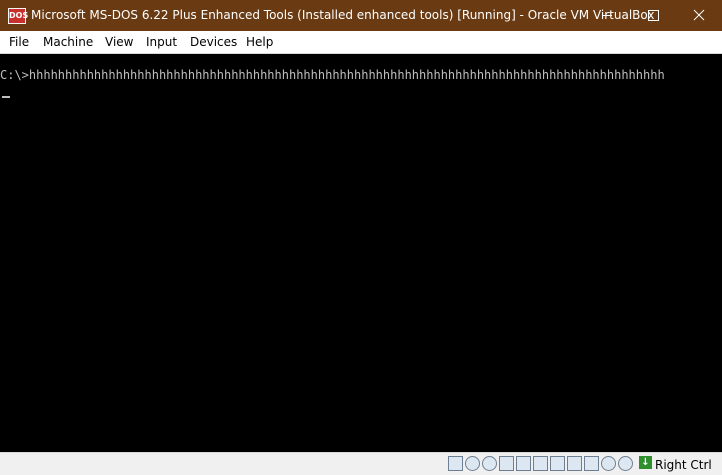  Describe the element at coordinates (523, 463) in the screenshot. I see `usb-icon` at that location.